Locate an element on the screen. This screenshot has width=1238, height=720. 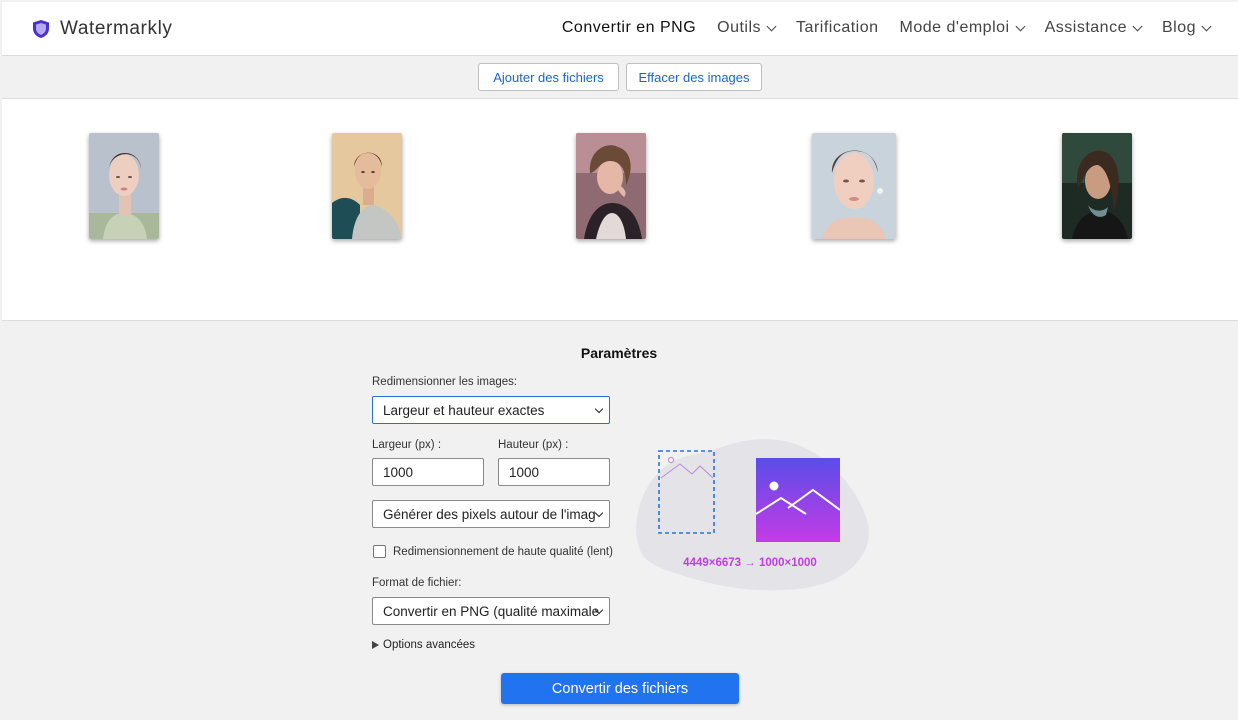
nav-label: Convertir en PNG is located at coordinates (629, 27).